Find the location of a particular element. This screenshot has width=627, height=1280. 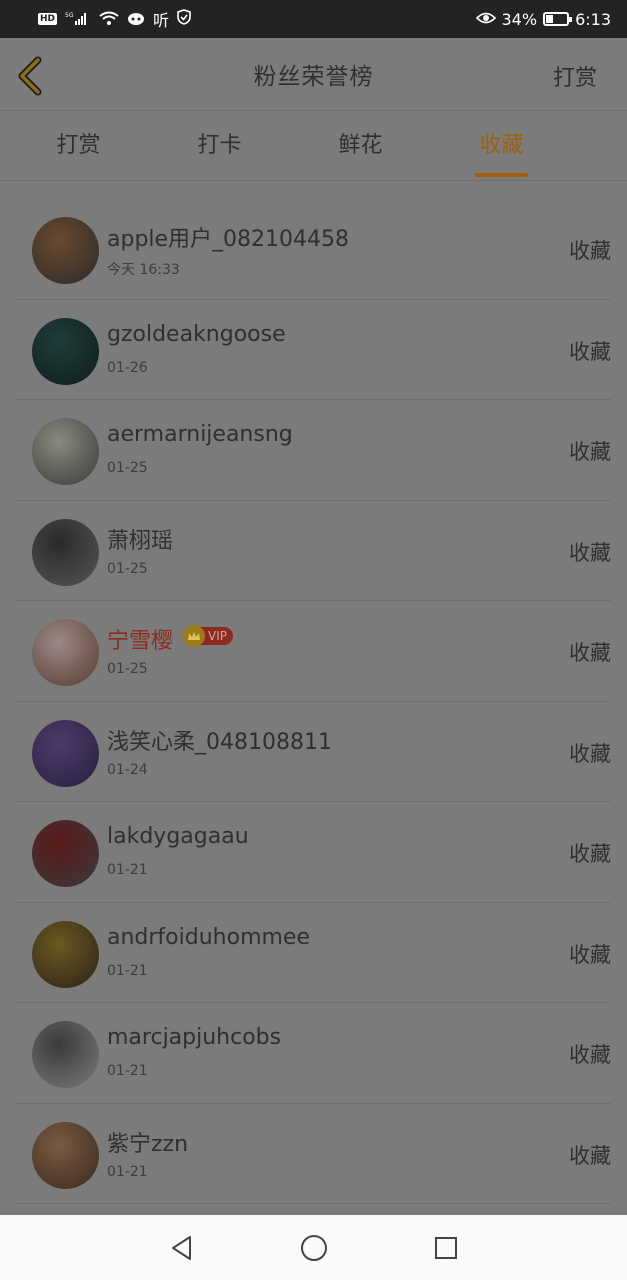

header: 粉丝荣誉榜 打赏 is located at coordinates (313, 74).